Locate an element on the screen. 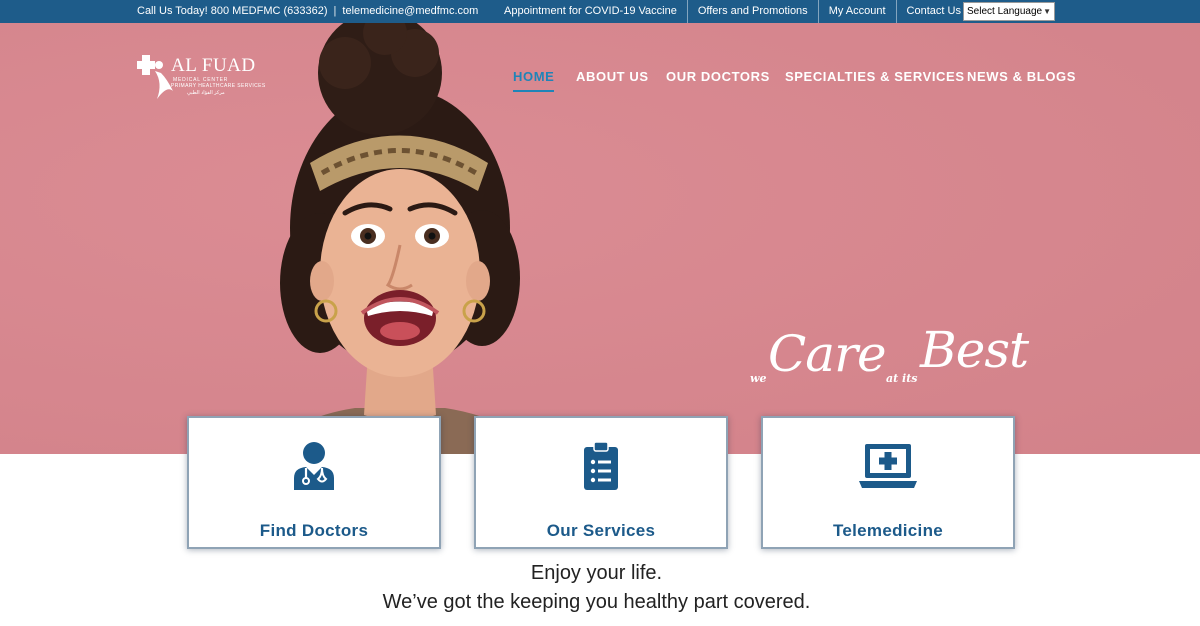 The image size is (1200, 626). card-our-services: Our Services is located at coordinates (601, 482).